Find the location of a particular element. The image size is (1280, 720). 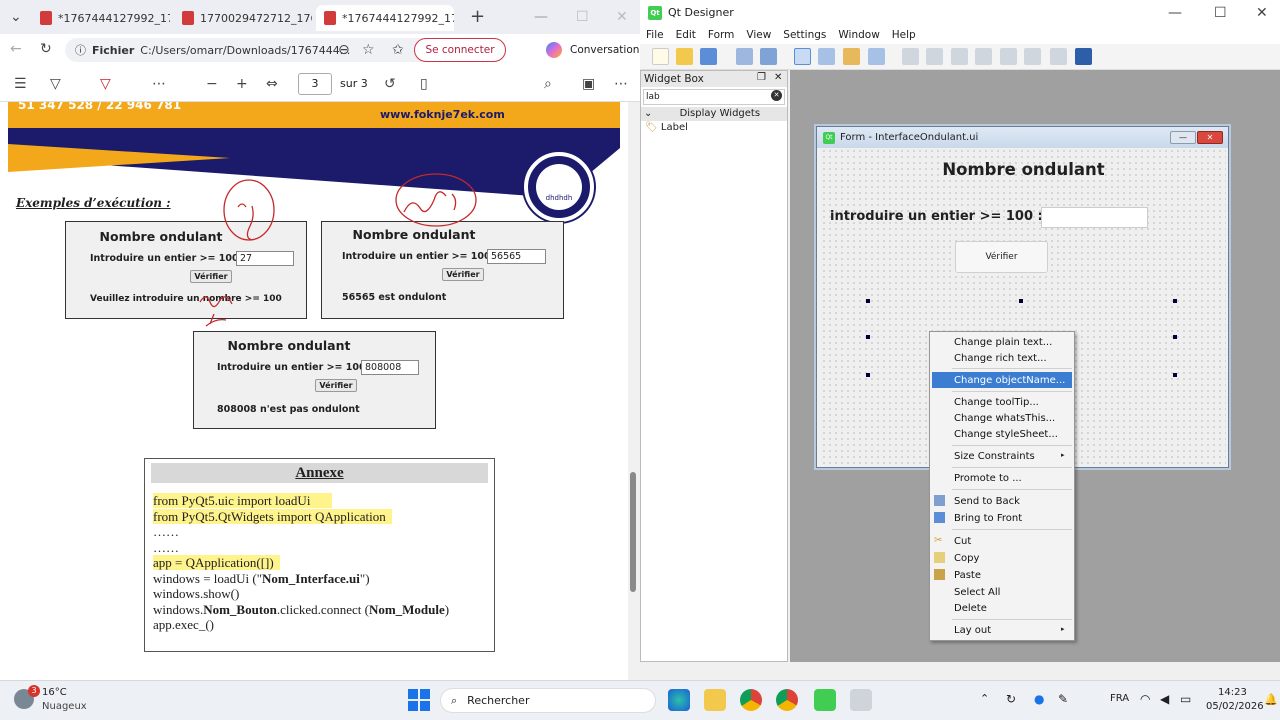

new-icon is located at coordinates (660, 56).